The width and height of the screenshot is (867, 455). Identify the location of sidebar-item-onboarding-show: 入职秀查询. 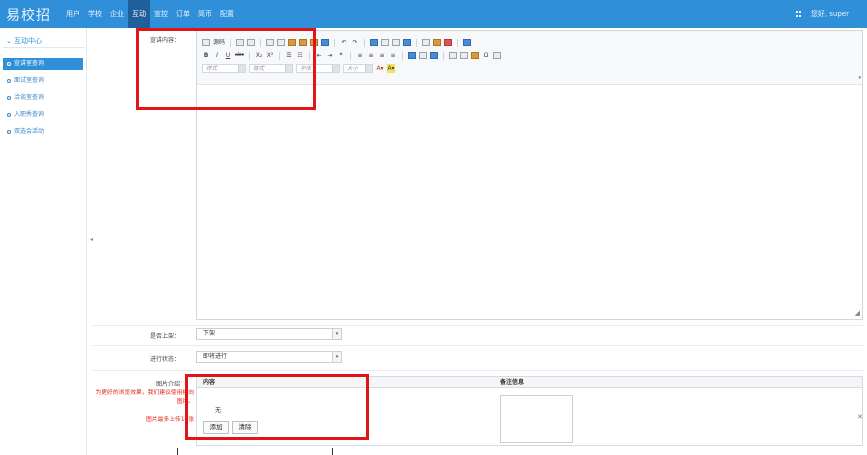
(43, 115).